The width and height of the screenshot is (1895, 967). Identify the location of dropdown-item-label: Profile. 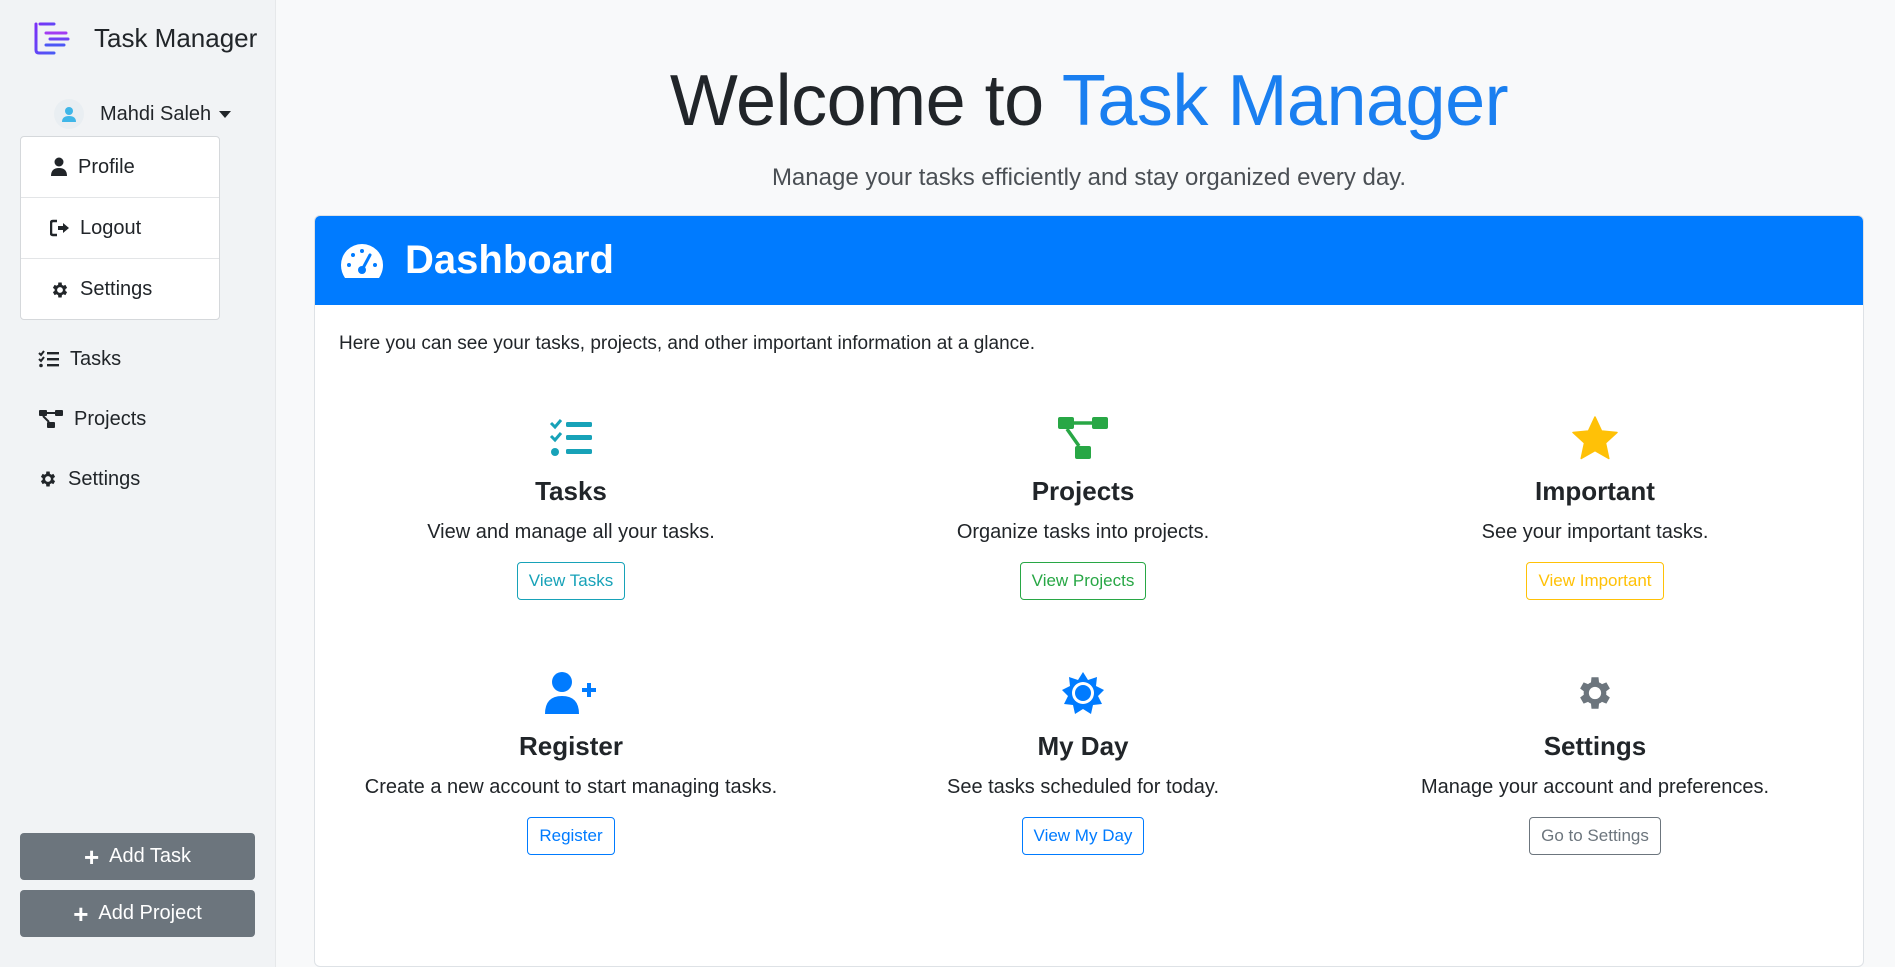
(106, 166).